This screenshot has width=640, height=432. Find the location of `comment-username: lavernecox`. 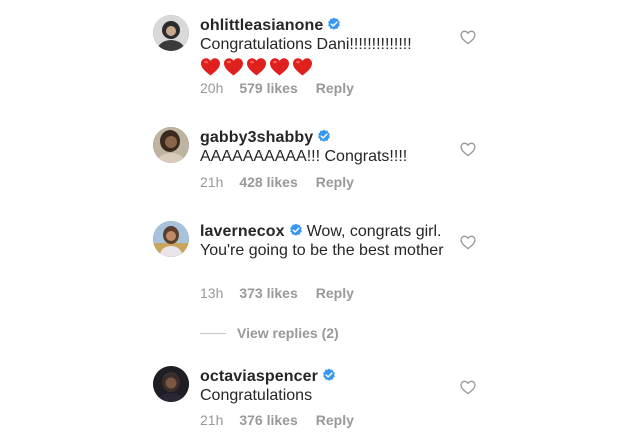

comment-username: lavernecox is located at coordinates (242, 231).